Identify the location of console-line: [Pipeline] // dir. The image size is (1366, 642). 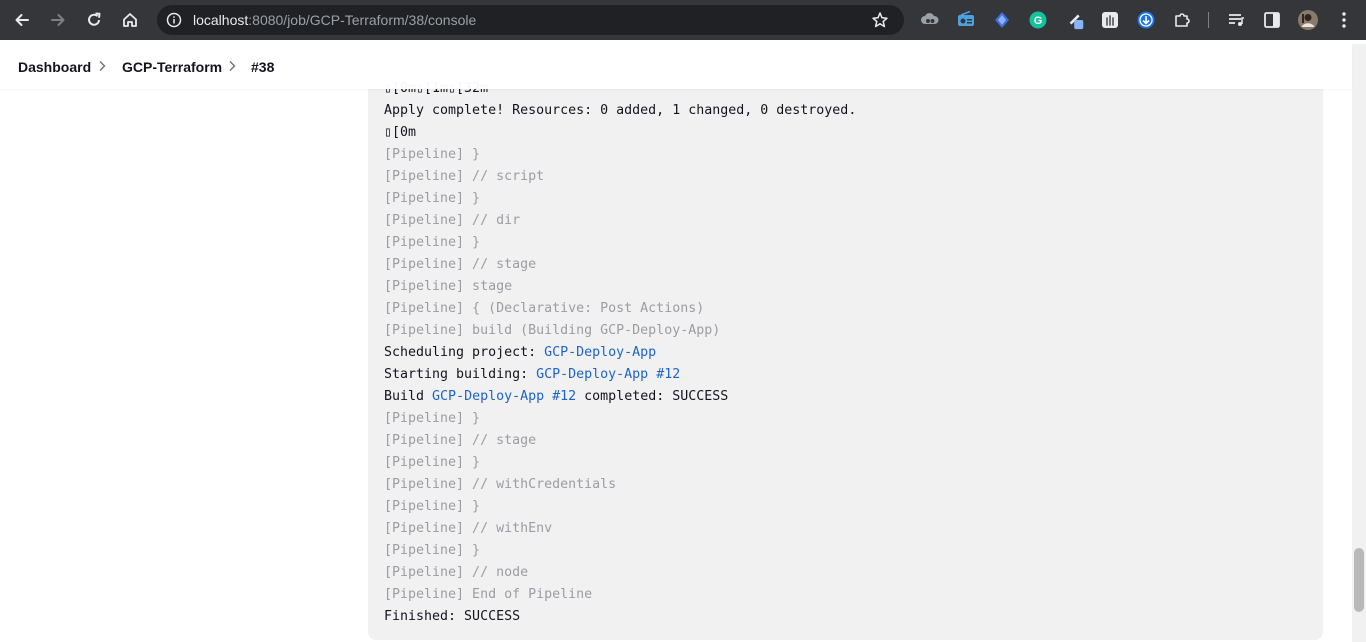
(620, 221).